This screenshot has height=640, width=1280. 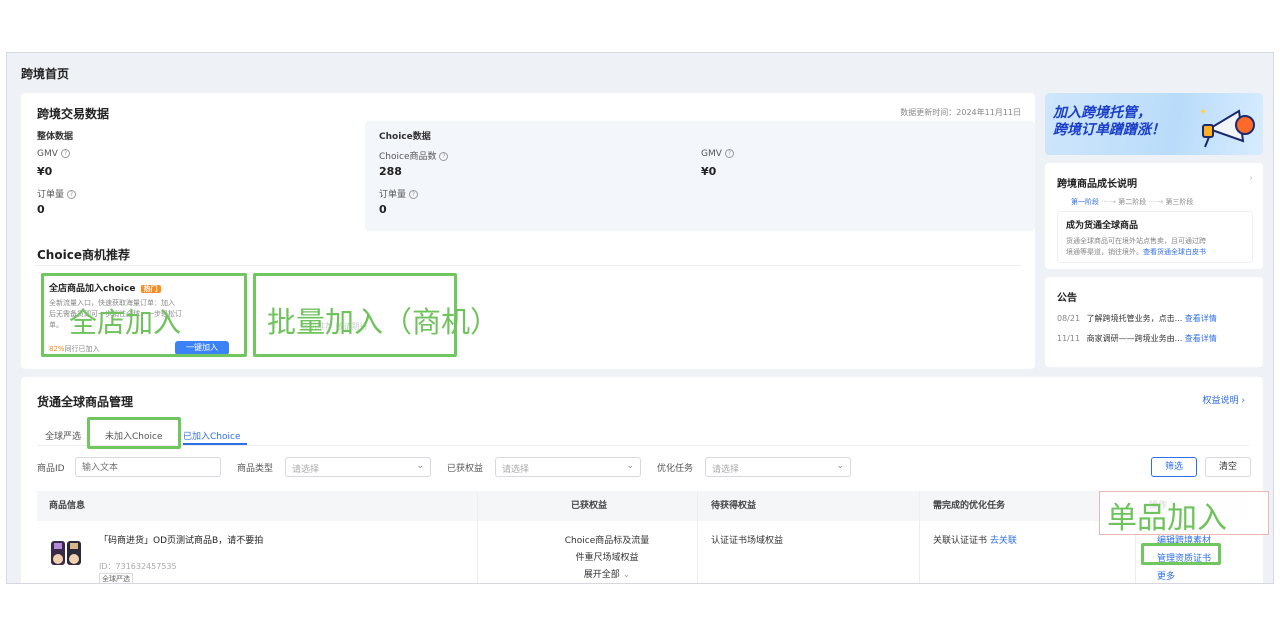 I want to click on filter-task-label: 优化任务, so click(x=675, y=469).